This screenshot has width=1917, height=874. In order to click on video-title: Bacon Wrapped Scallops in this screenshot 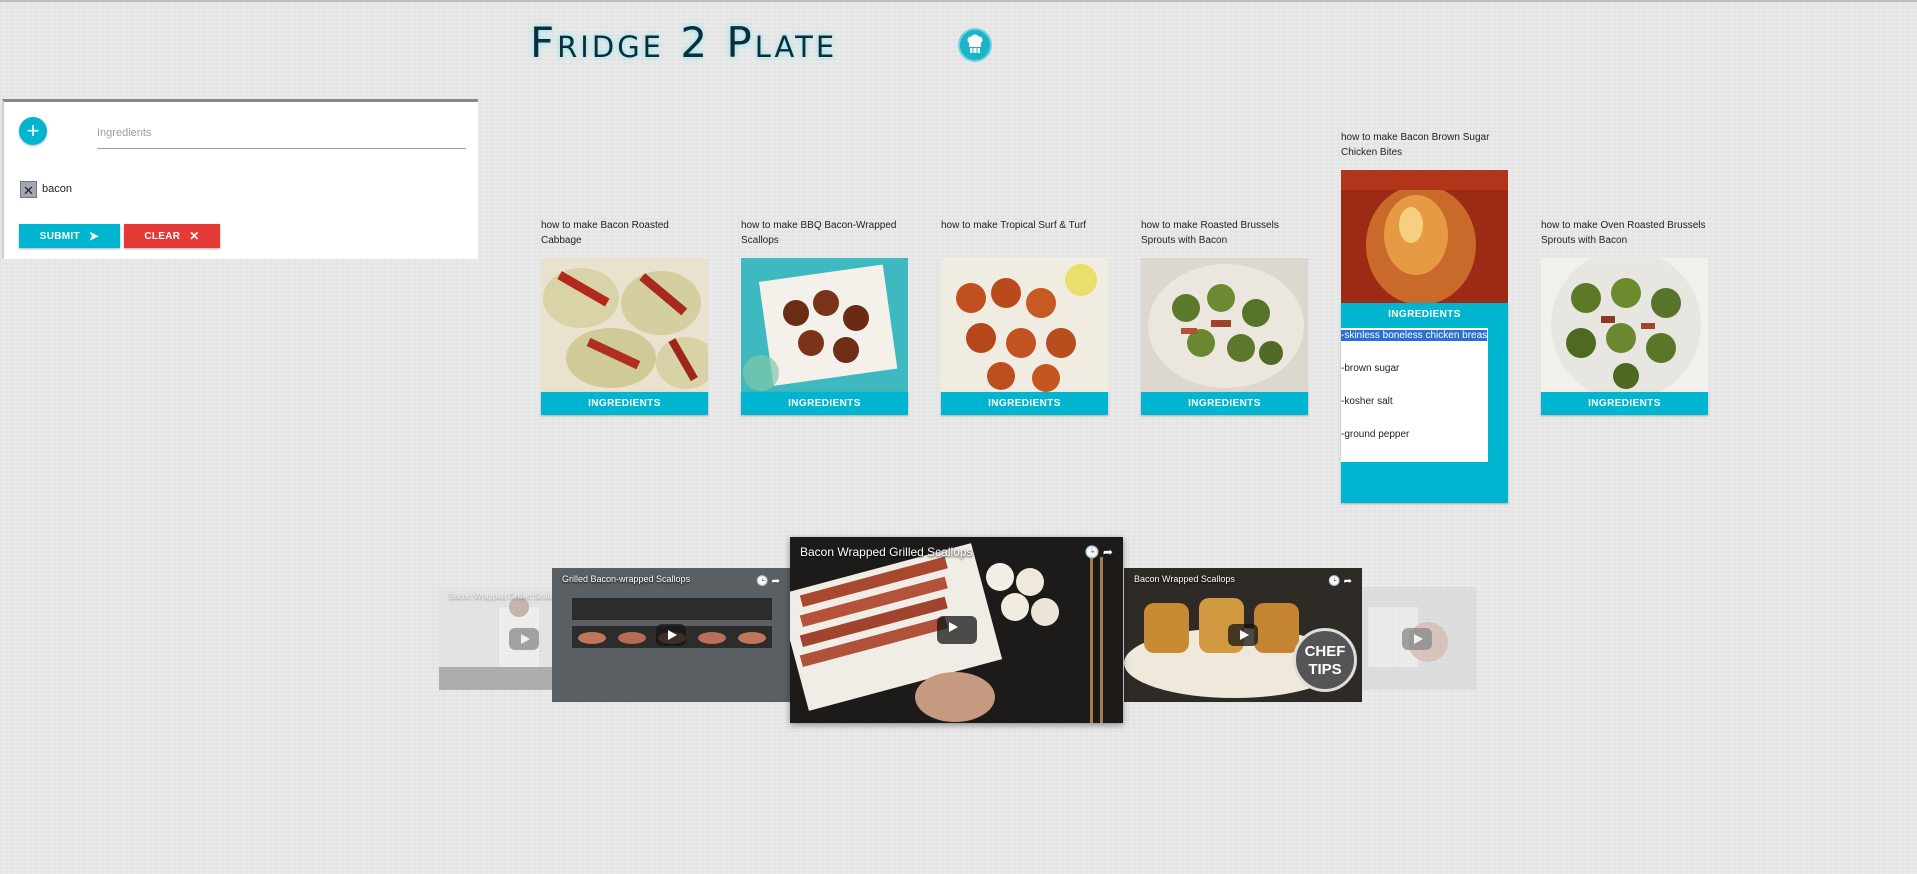, I will do `click(1184, 579)`.